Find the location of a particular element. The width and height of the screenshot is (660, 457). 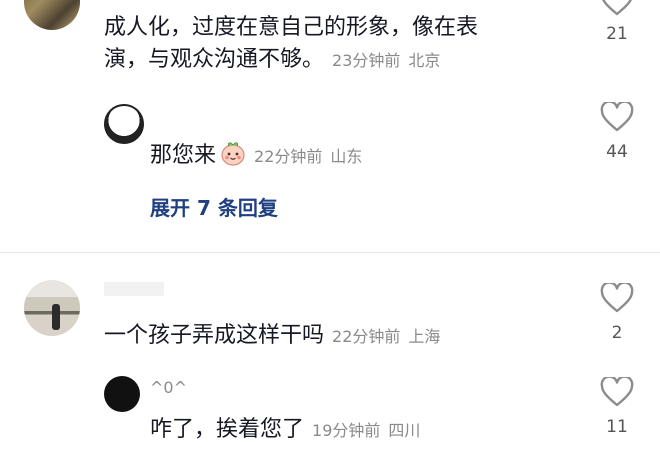

peach-face-emoji is located at coordinates (233, 158).